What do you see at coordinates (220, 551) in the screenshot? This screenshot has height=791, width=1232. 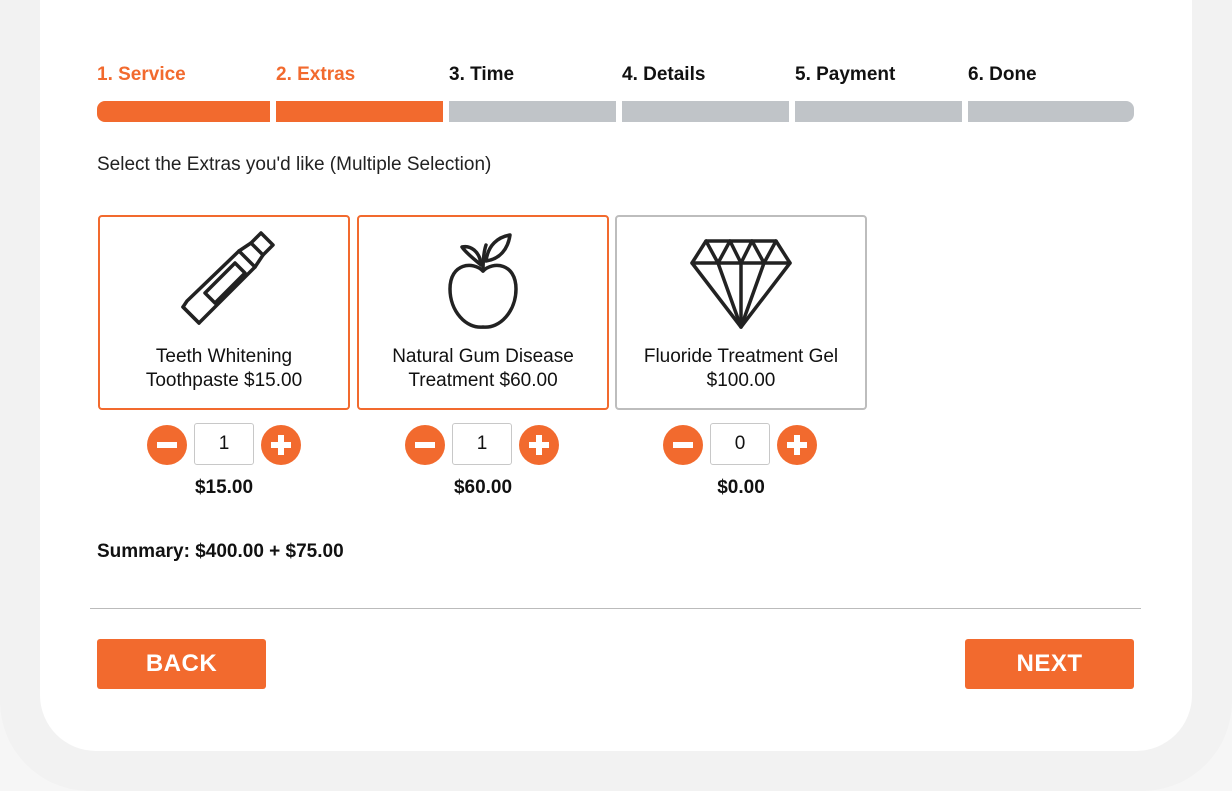 I see `summary-text: Summary: $400.00 + $75.00` at bounding box center [220, 551].